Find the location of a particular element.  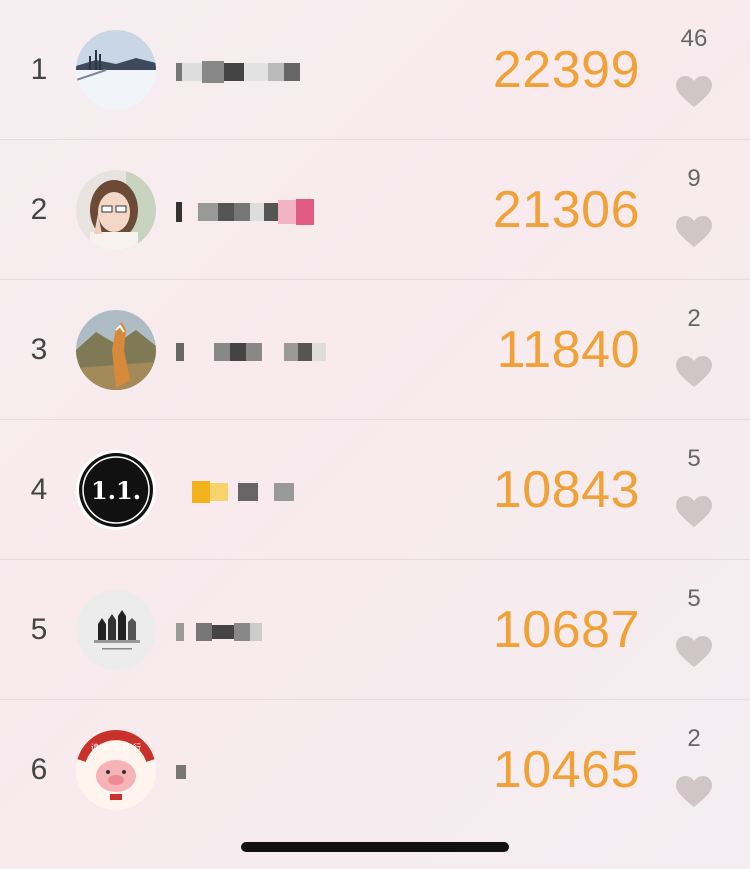

pig-cartoon-avatar: 读 事 喵 料 行 is located at coordinates (116, 770).